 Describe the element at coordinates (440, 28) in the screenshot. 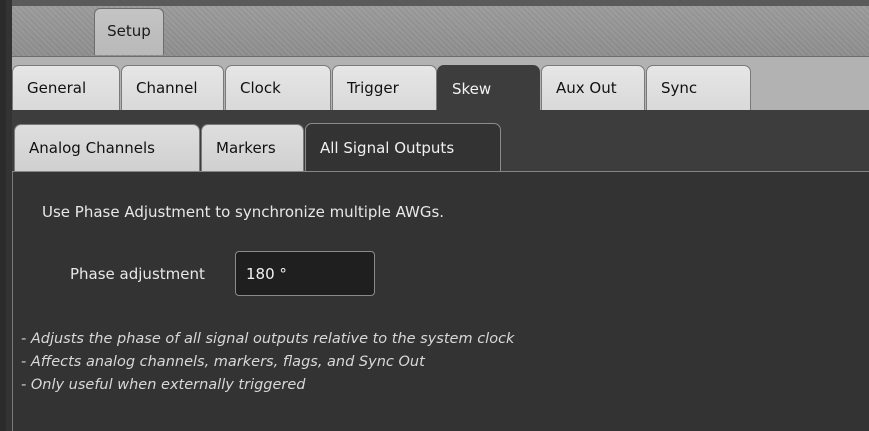

I see `top-tab-strip: Setup` at that location.